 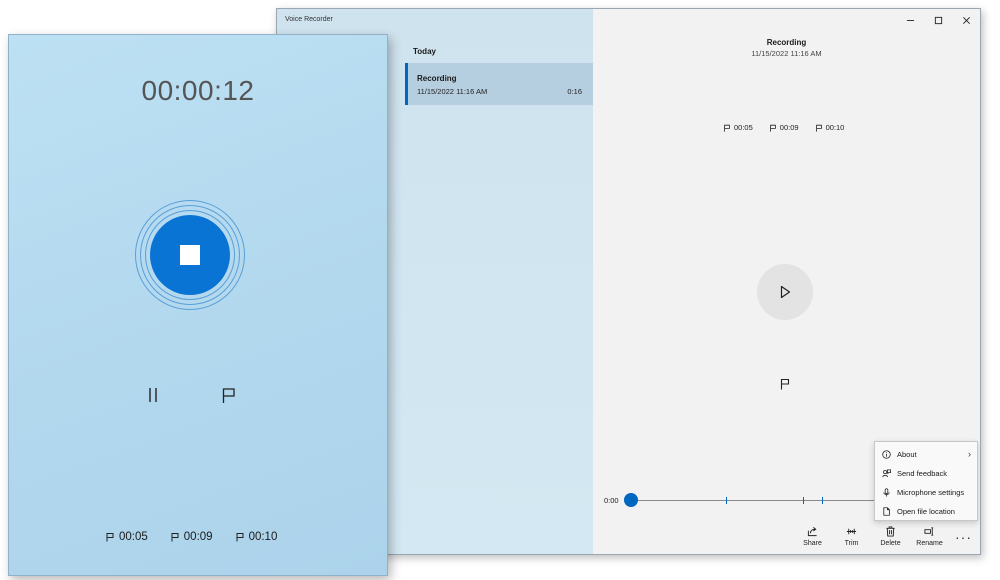 What do you see at coordinates (886, 511) in the screenshot?
I see `file-icon` at bounding box center [886, 511].